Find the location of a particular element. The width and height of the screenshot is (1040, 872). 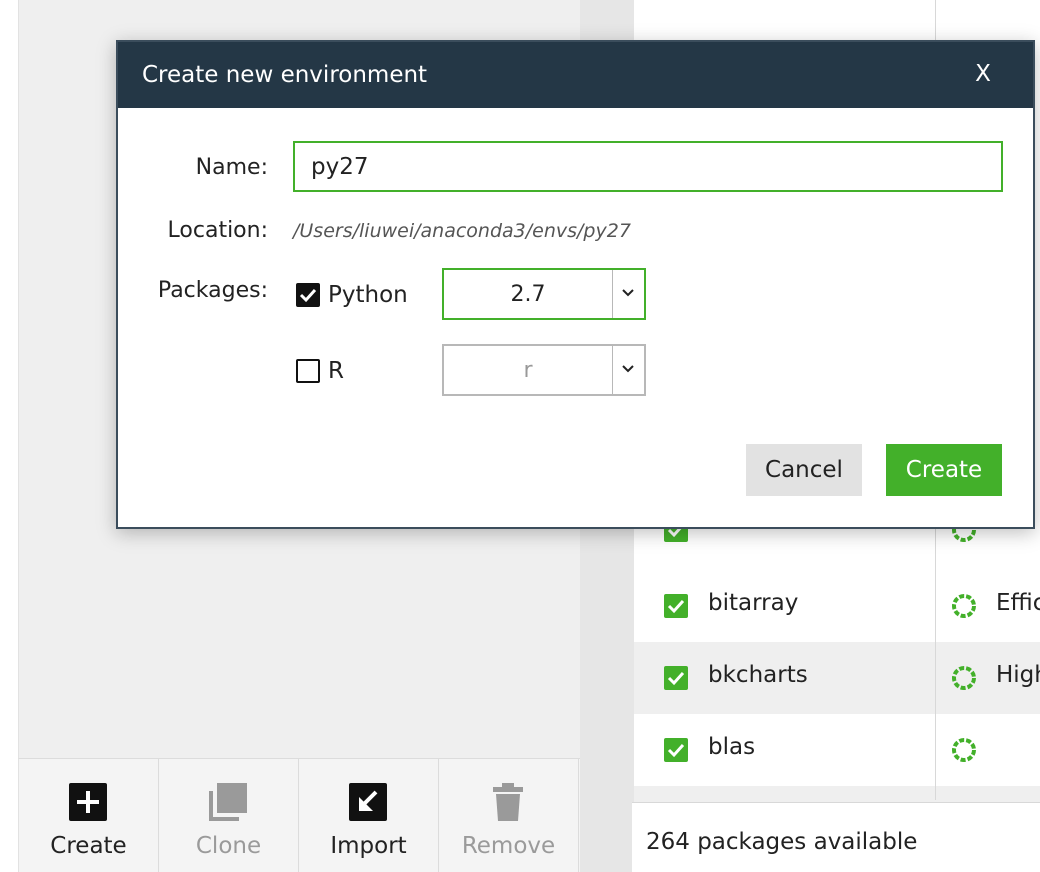

python-label: Python is located at coordinates (368, 295).